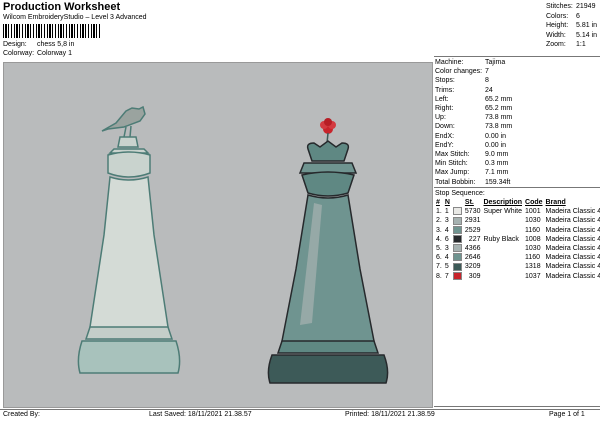  Describe the element at coordinates (200, 414) in the screenshot. I see `last-saved: Last Saved: 18/11/2021 21.38.57` at that location.